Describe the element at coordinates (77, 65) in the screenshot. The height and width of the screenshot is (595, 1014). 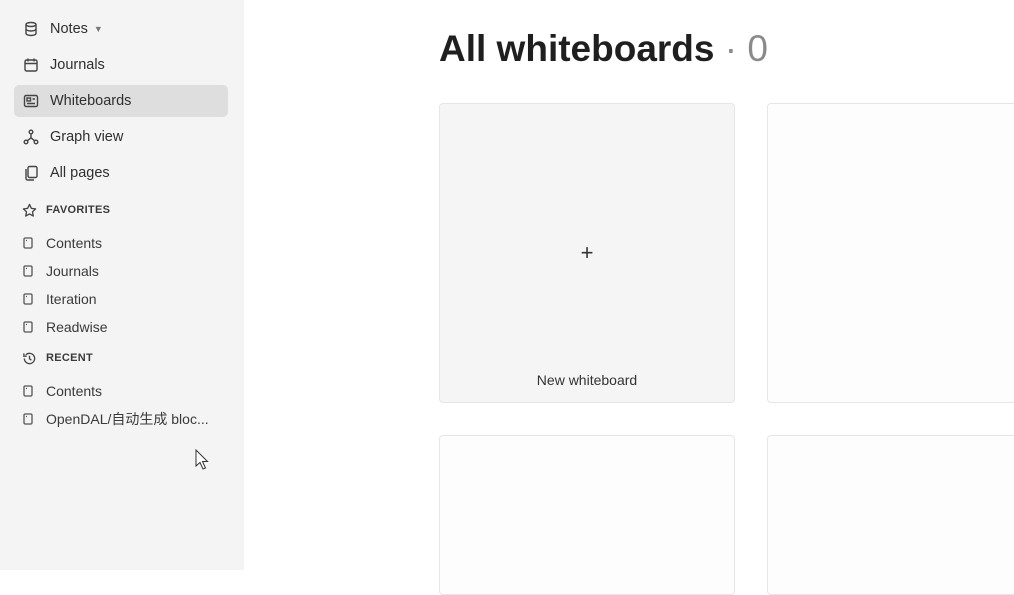
I see `sidebar-item-label: Journals` at that location.